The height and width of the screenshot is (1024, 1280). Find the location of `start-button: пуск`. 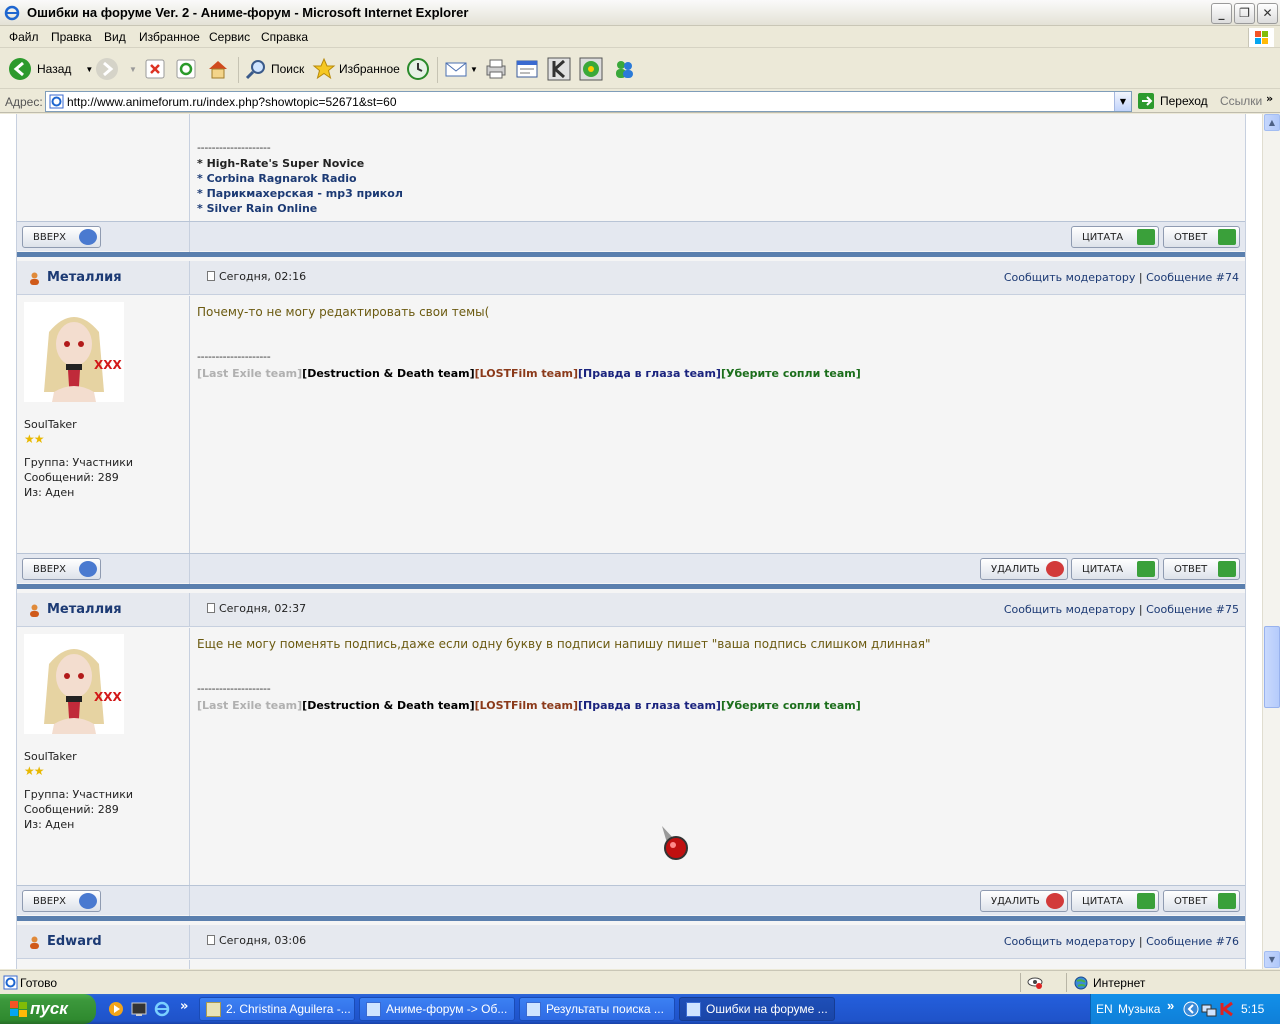

start-button: пуск is located at coordinates (48, 1009).